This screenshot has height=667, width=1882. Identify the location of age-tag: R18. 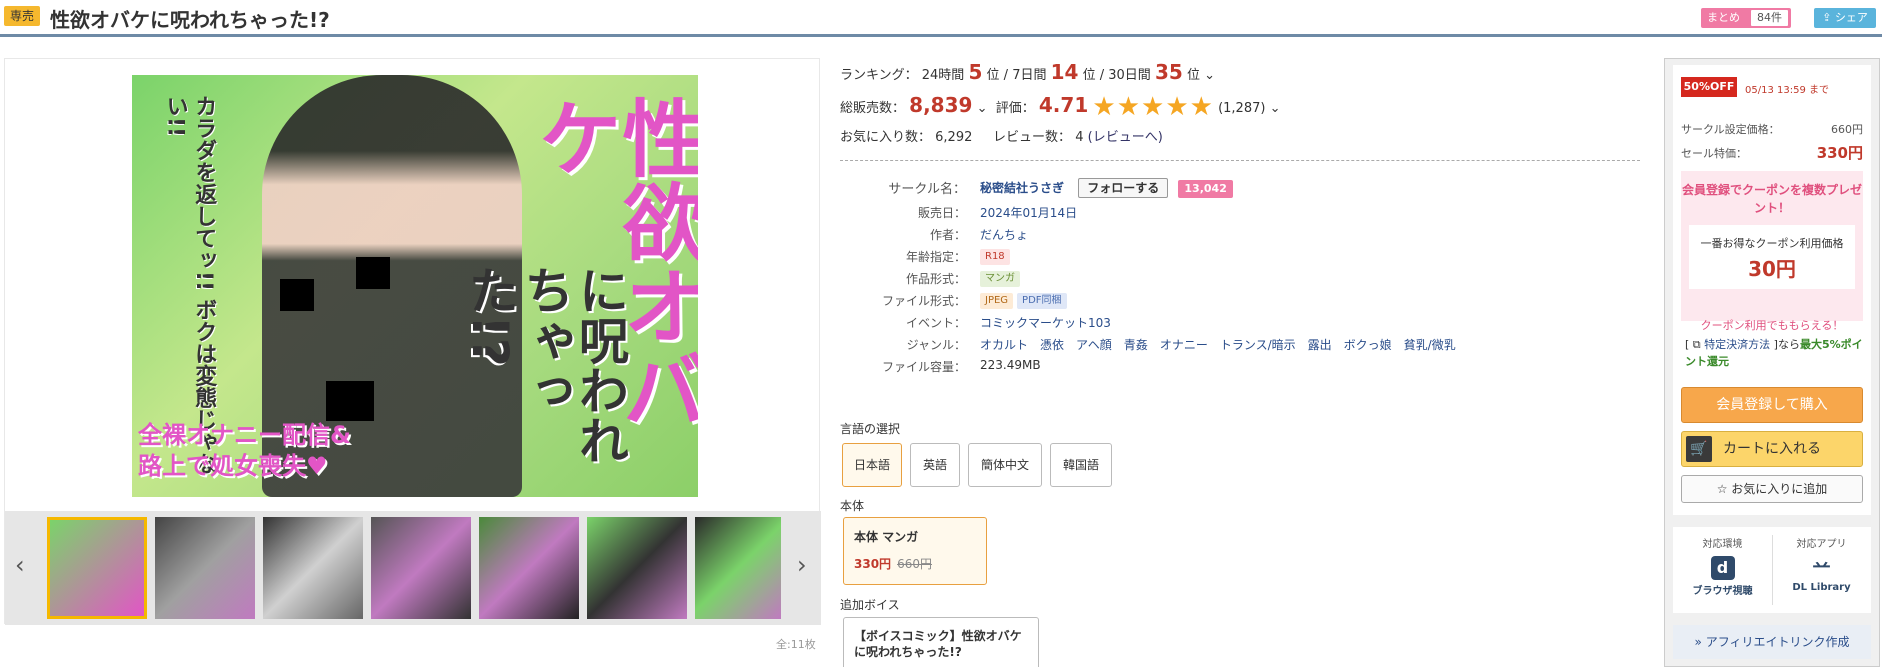
(995, 257).